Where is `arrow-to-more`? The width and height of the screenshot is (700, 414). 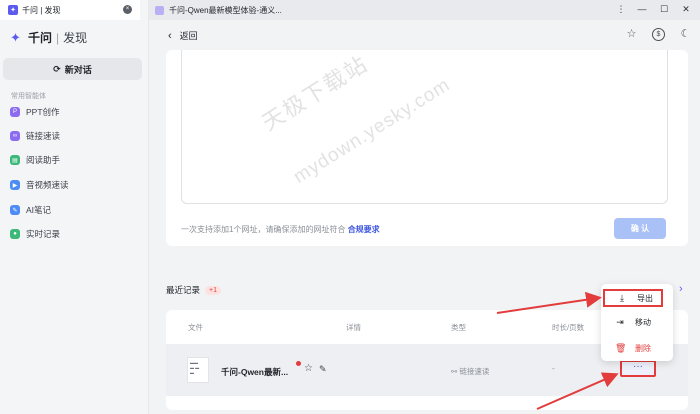
arrow-to-more is located at coordinates (577, 391).